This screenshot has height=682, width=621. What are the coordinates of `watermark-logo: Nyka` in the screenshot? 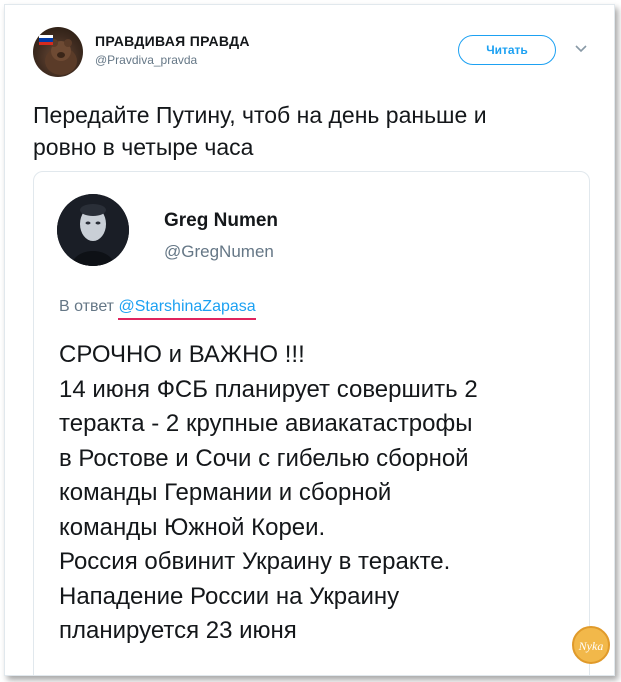 It's located at (591, 645).